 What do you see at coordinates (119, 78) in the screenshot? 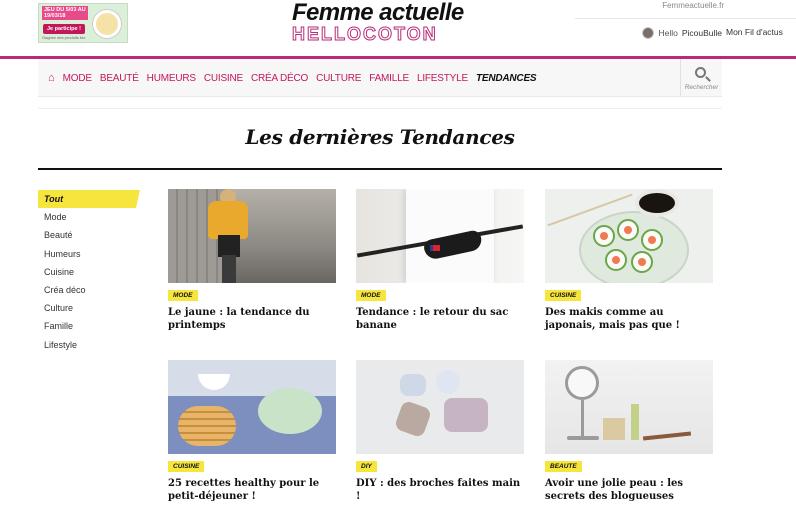
I see `nav-item-beaute: BEAUTÉ` at bounding box center [119, 78].